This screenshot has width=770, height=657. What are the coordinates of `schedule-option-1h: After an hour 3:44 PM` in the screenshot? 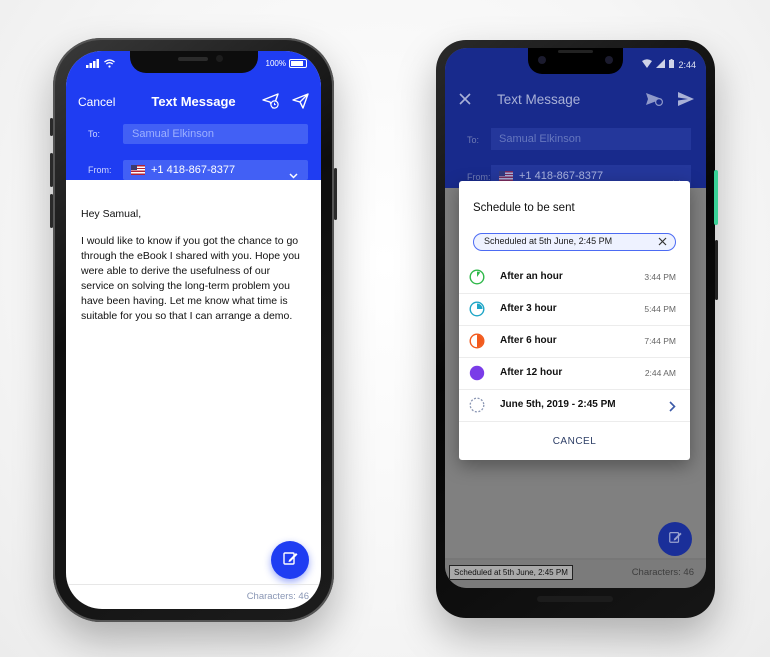 It's located at (574, 277).